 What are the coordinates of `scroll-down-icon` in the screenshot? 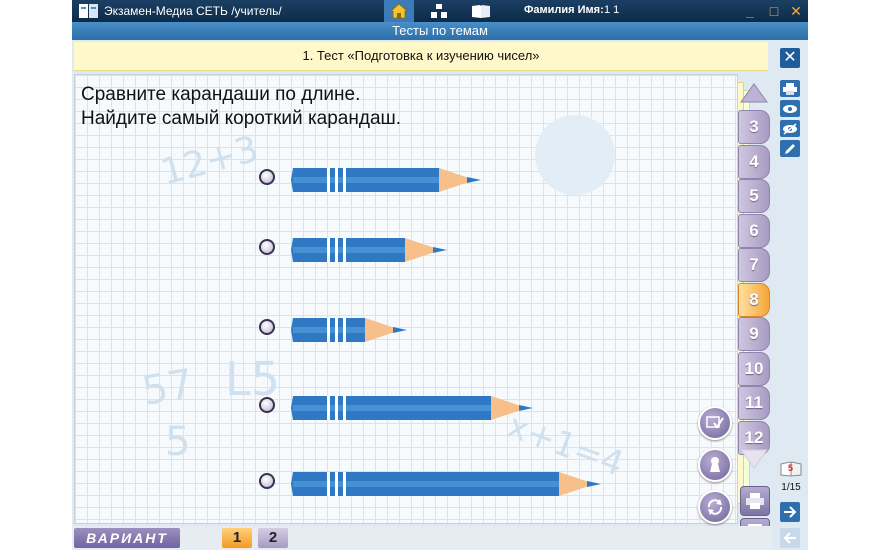 It's located at (754, 459).